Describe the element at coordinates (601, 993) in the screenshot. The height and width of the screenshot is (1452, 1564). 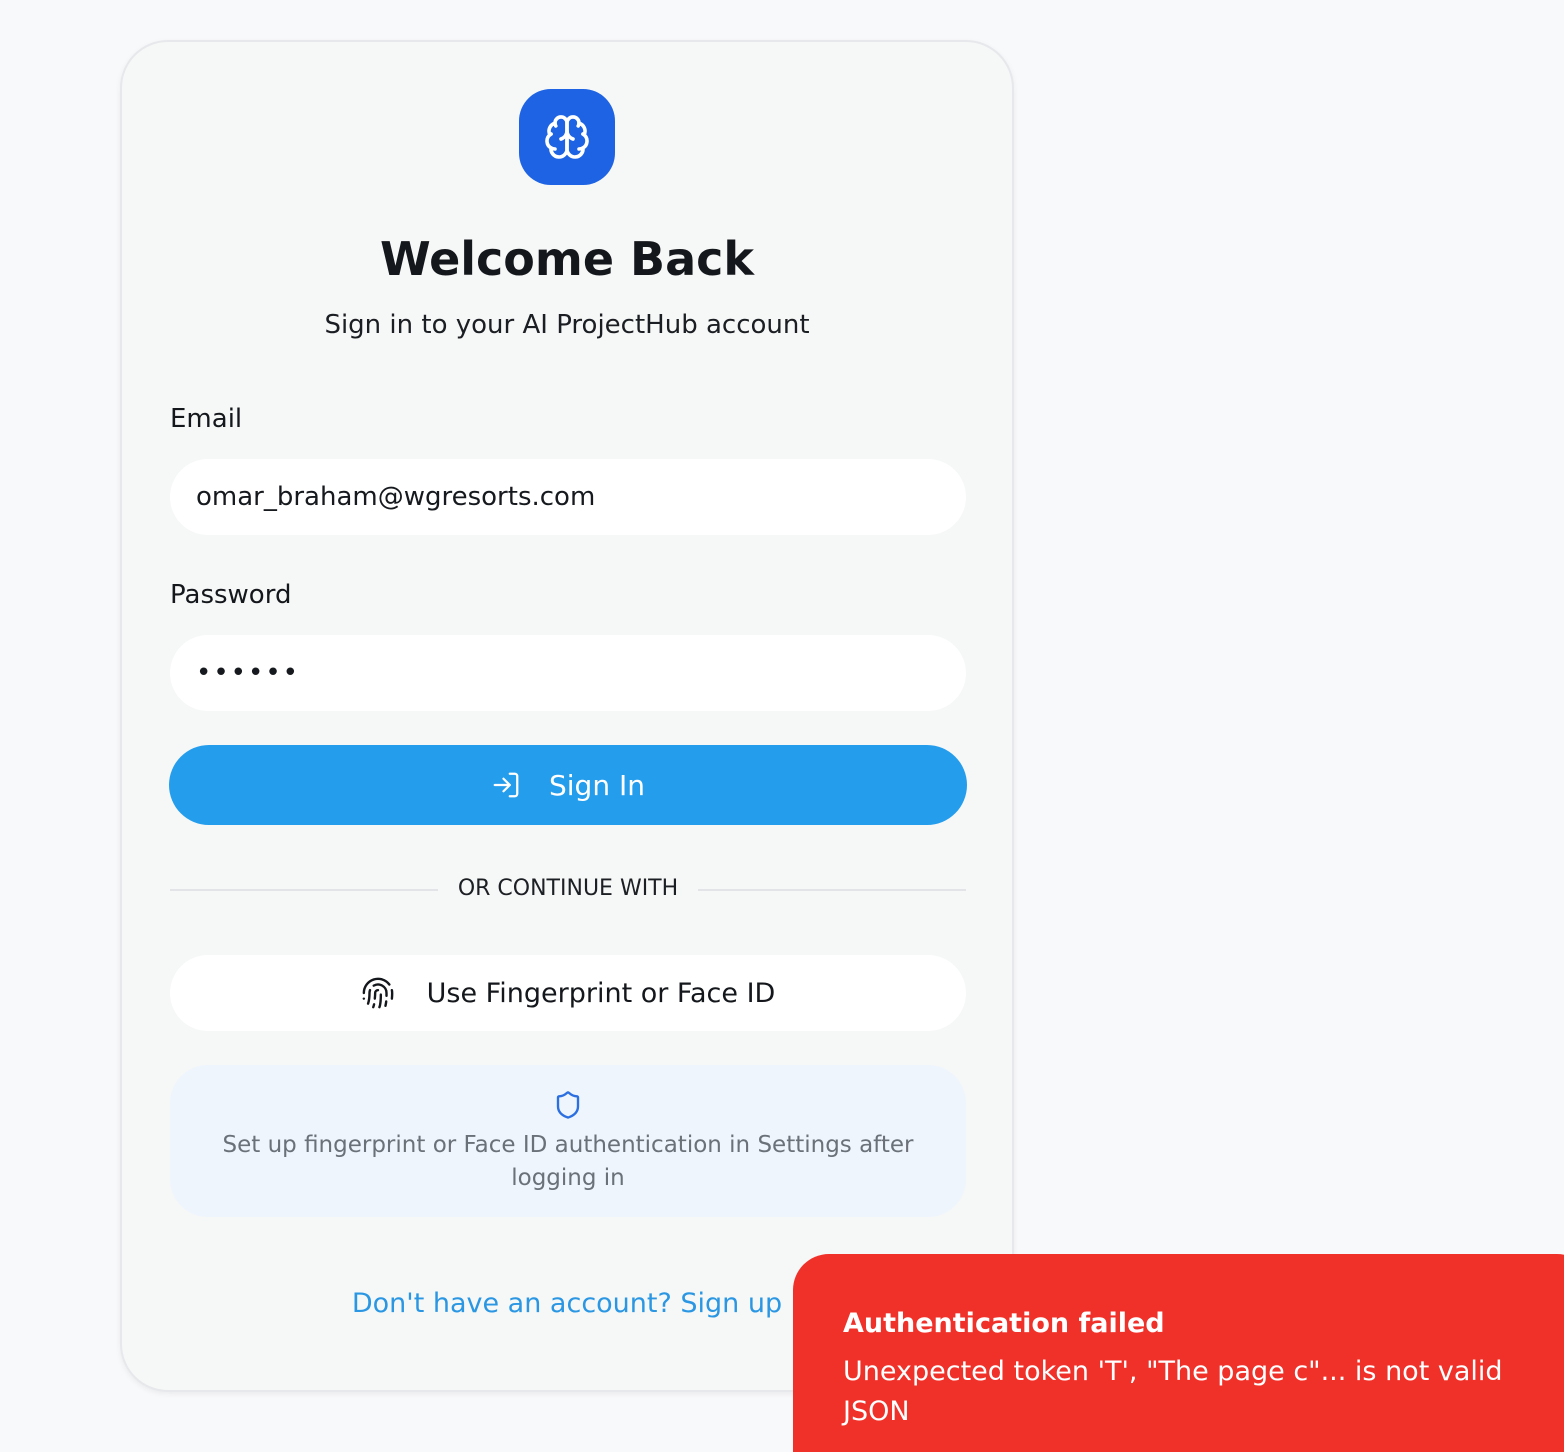
I see `biometric-label: Use Fingerprint or Face ID` at that location.